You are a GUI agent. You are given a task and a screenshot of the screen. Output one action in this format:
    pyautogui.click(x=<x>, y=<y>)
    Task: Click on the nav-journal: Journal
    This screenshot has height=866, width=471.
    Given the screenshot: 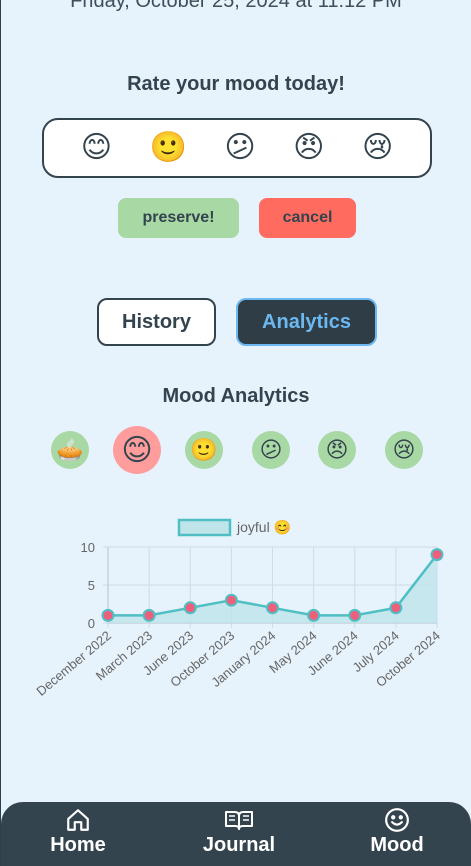 What is the action you would take?
    pyautogui.click(x=239, y=831)
    